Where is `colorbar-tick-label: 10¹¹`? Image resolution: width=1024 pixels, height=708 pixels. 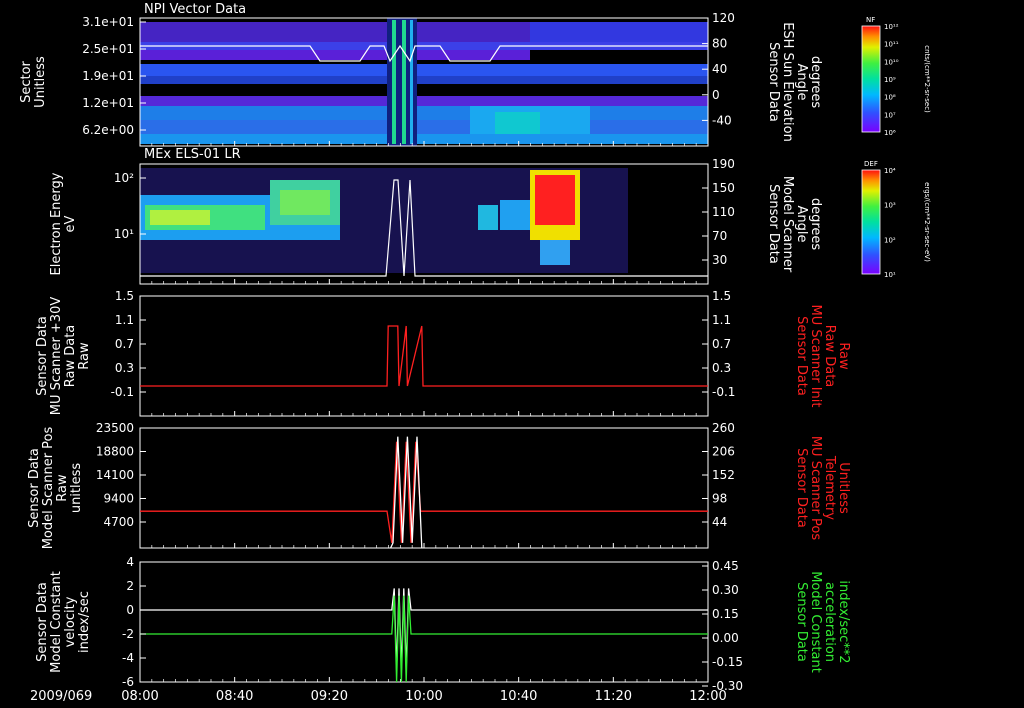
colorbar-tick-label: 10¹¹ is located at coordinates (891, 45).